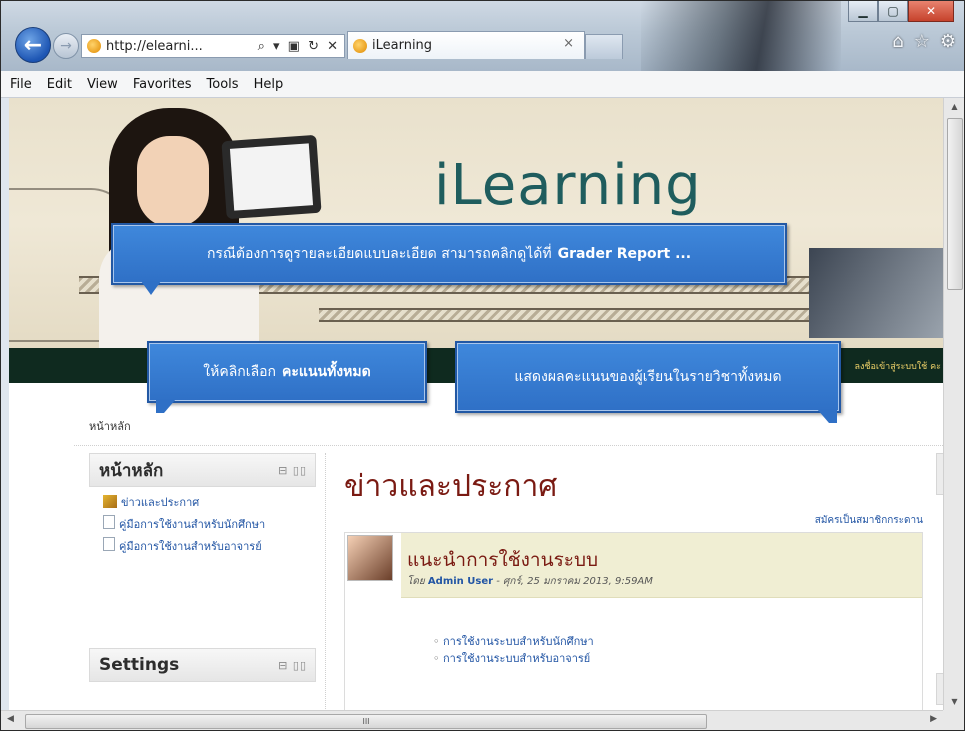 The image size is (965, 731). Describe the element at coordinates (897, 366) in the screenshot. I see `login-link: ลงชื่อเข้าสู่ระบบใช้ คะ` at that location.